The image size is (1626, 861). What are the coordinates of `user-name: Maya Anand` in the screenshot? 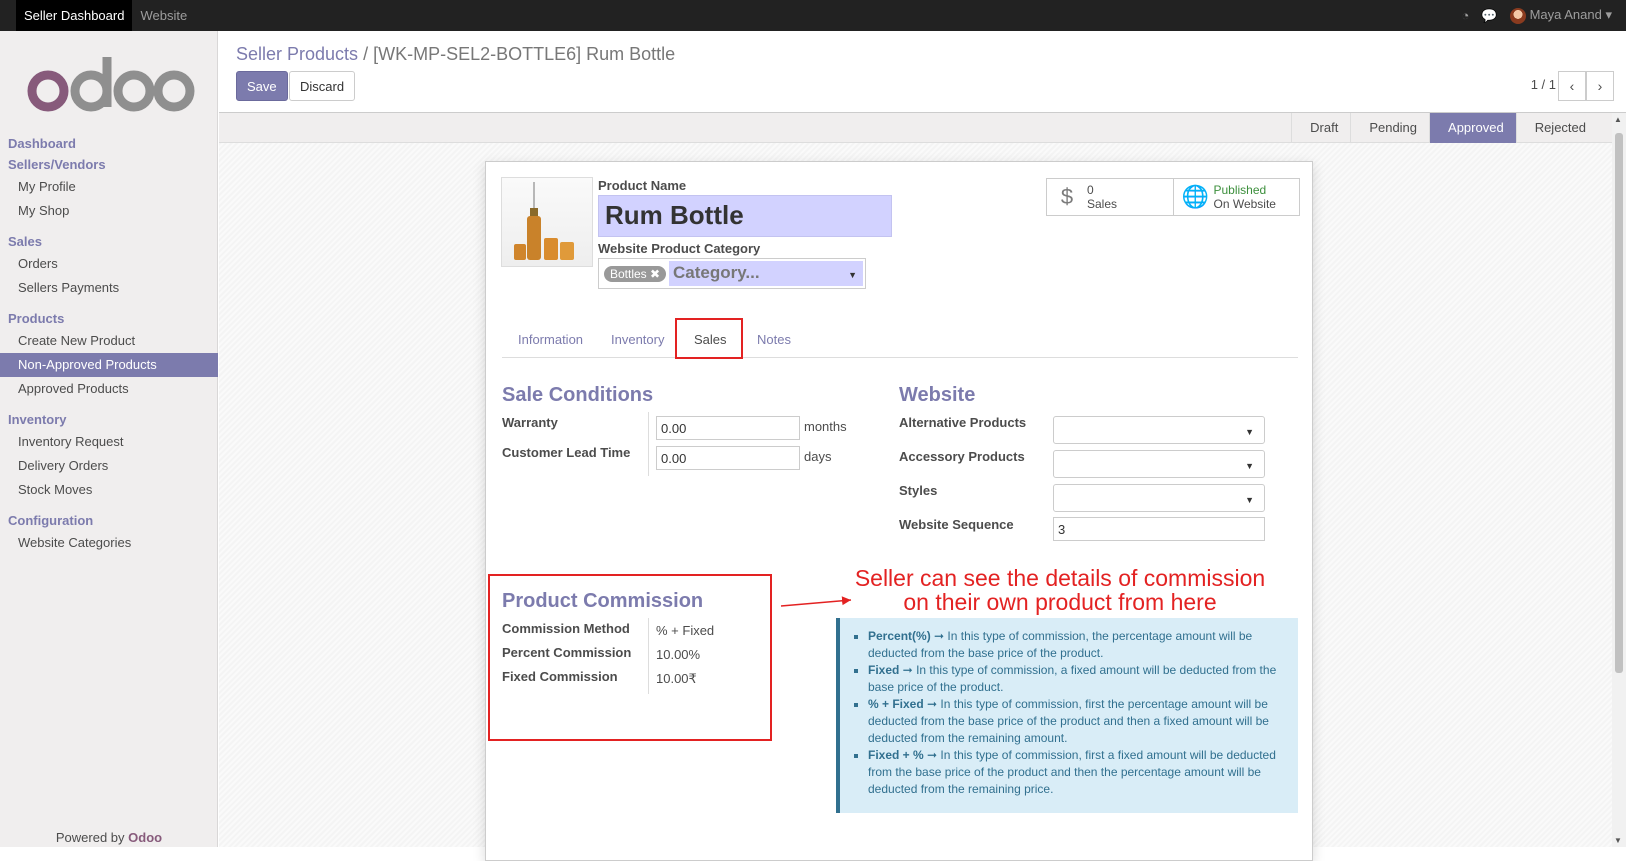 It's located at (1565, 15).